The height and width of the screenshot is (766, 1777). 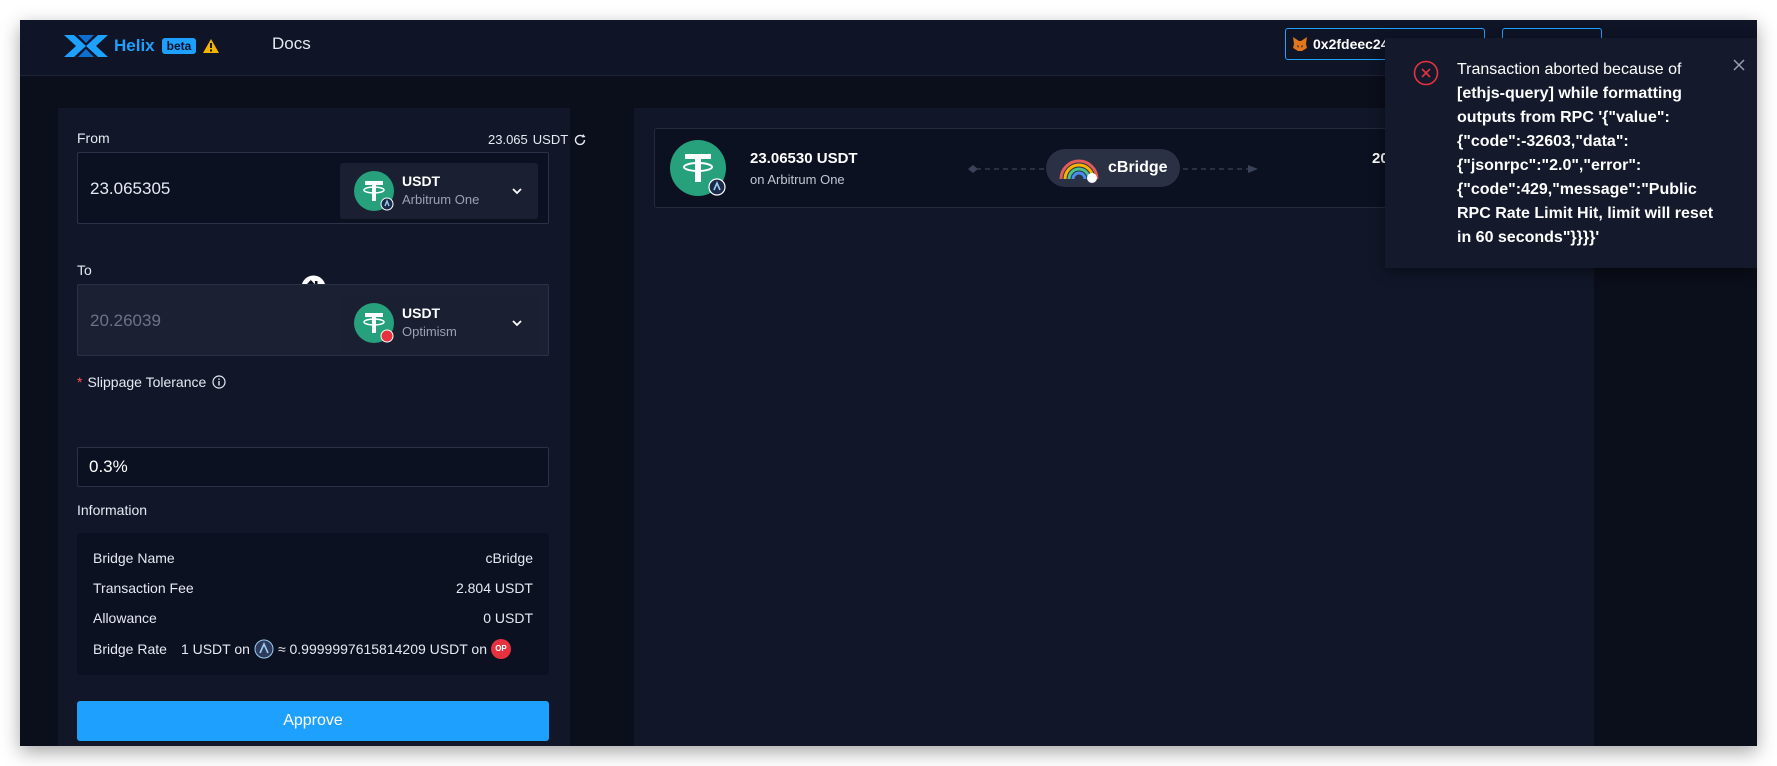 What do you see at coordinates (147, 382) in the screenshot?
I see `slippage-label-text: Slippage Tolerance` at bounding box center [147, 382].